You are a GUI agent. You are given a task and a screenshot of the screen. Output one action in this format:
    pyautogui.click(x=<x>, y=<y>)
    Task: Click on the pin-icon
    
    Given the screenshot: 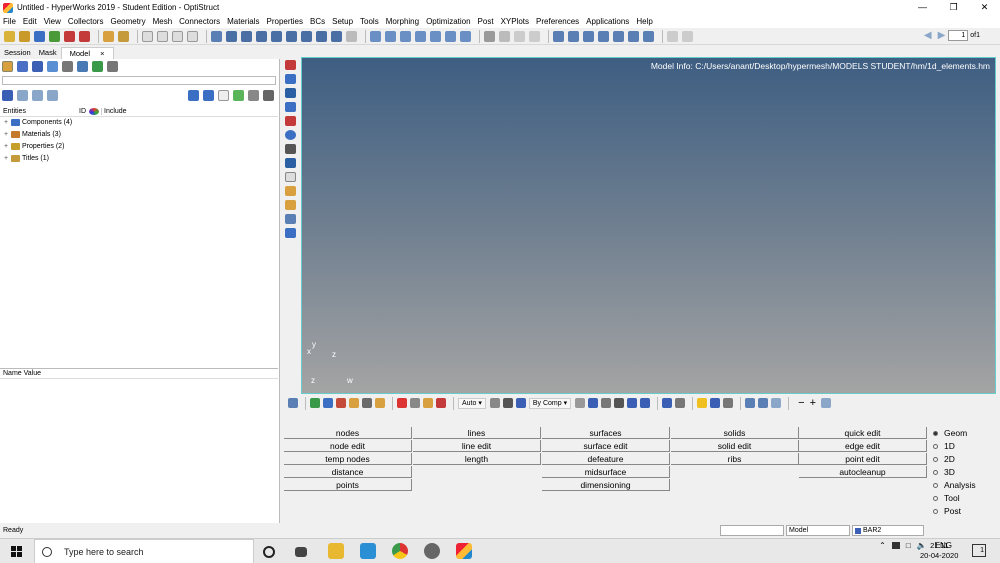 What is the action you would take?
    pyautogui.click(x=441, y=403)
    